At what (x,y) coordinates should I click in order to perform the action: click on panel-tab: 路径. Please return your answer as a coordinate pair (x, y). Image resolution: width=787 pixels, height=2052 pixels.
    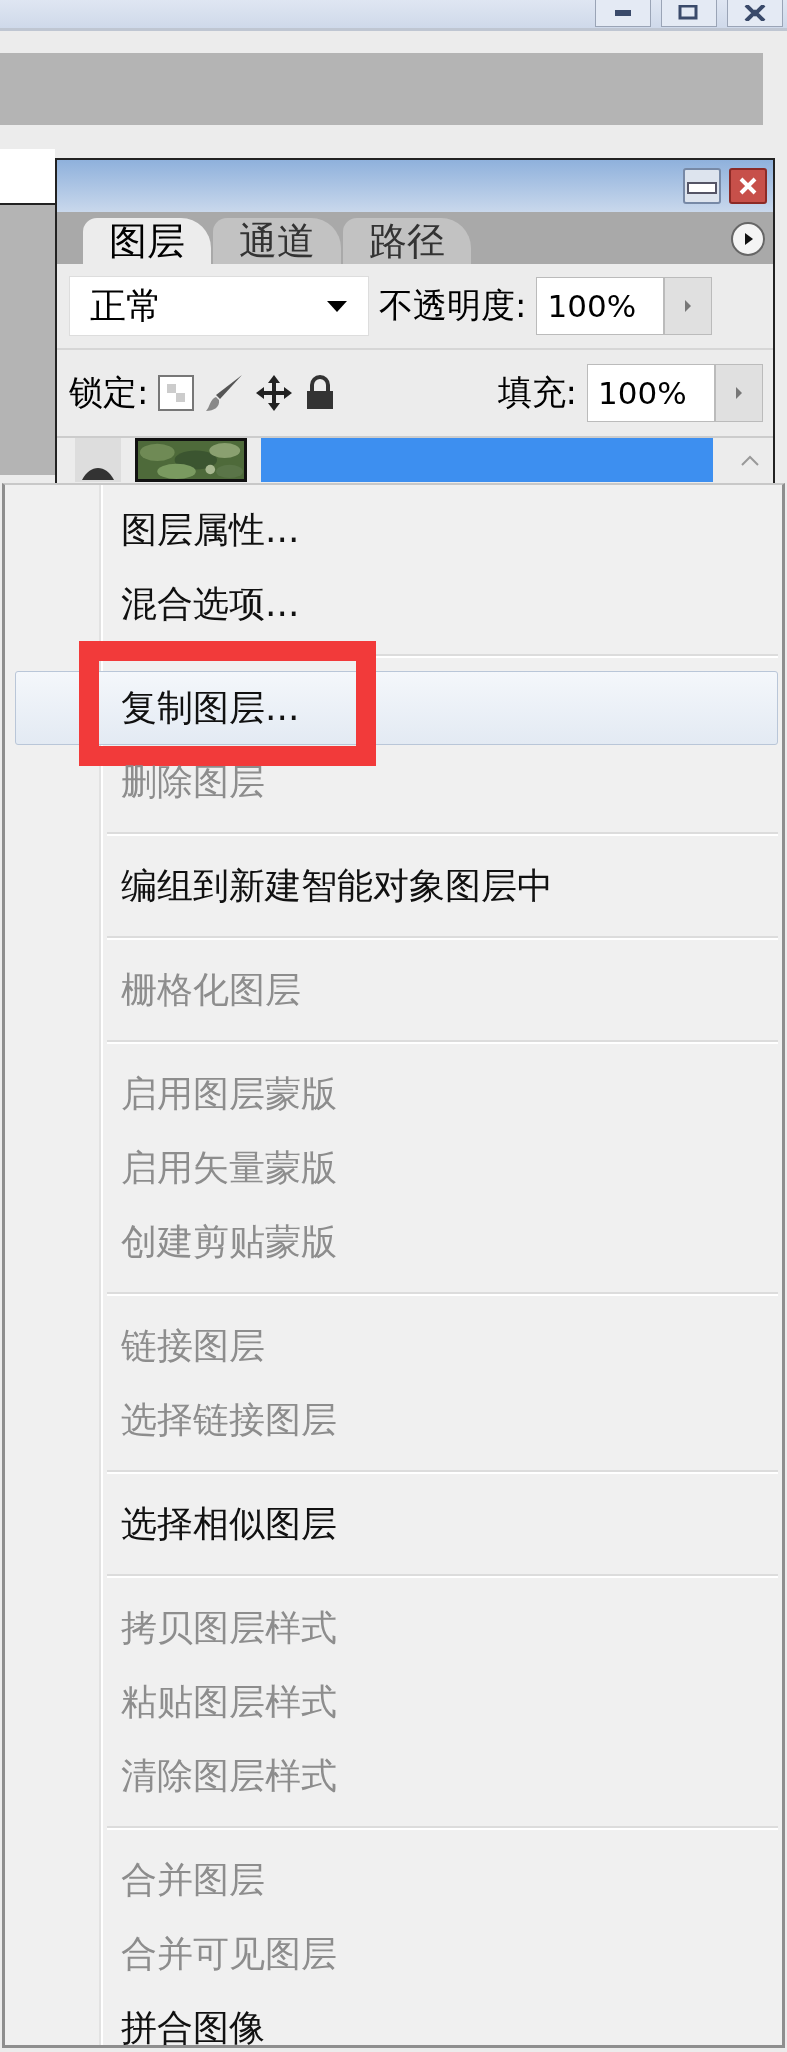
    Looking at the image, I should click on (407, 241).